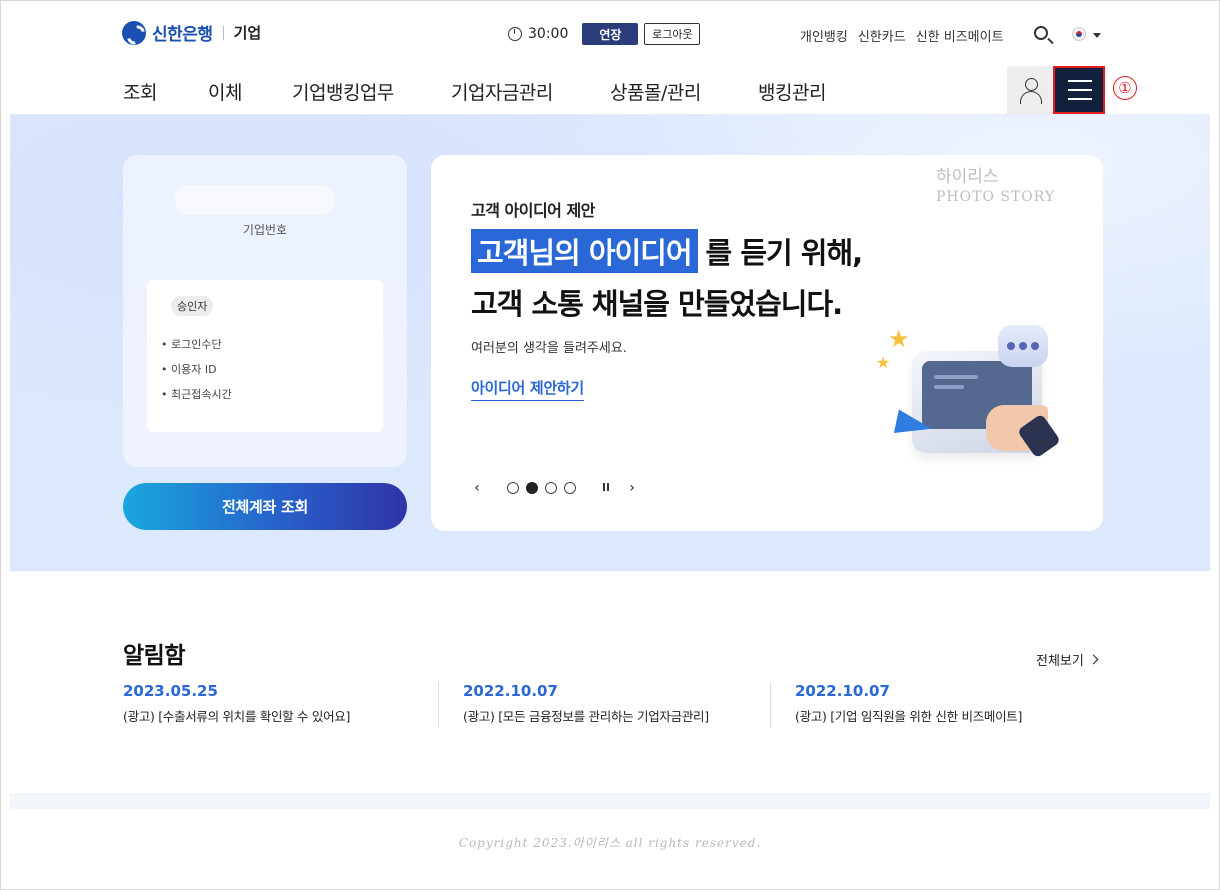 Image resolution: width=1220 pixels, height=890 pixels. Describe the element at coordinates (586, 716) in the screenshot. I see `notice-text: (광고) [모든 금융정보를 관리하는 기업자금관리]` at that location.